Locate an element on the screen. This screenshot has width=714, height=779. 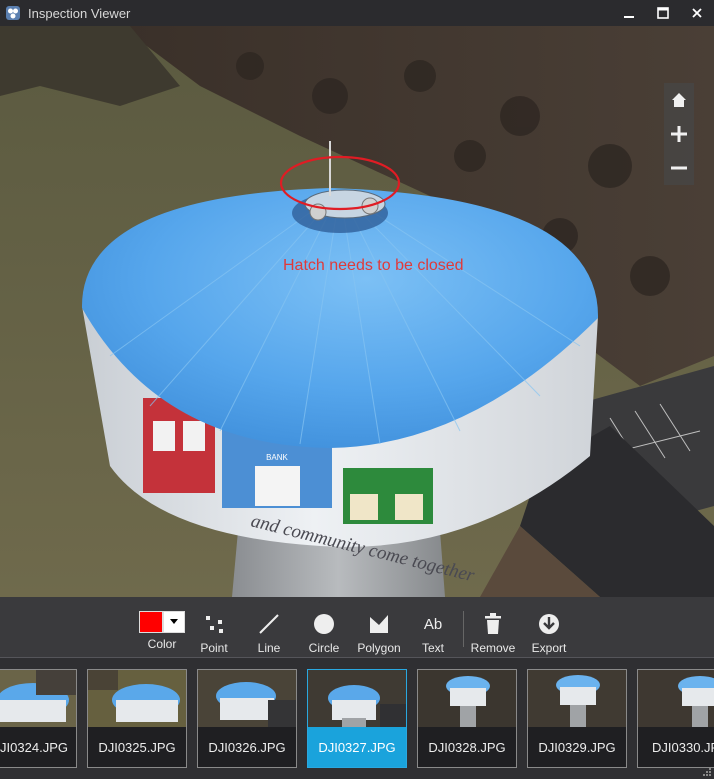
color-tool: Color is located at coordinates (162, 627).